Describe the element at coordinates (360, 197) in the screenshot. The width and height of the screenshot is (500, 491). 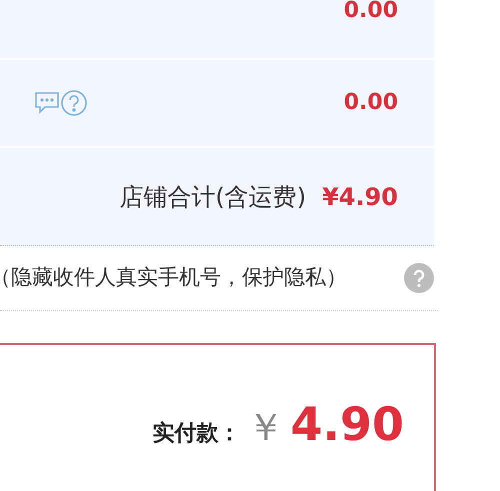
I see `shop-total-amount: ¥4.90` at that location.